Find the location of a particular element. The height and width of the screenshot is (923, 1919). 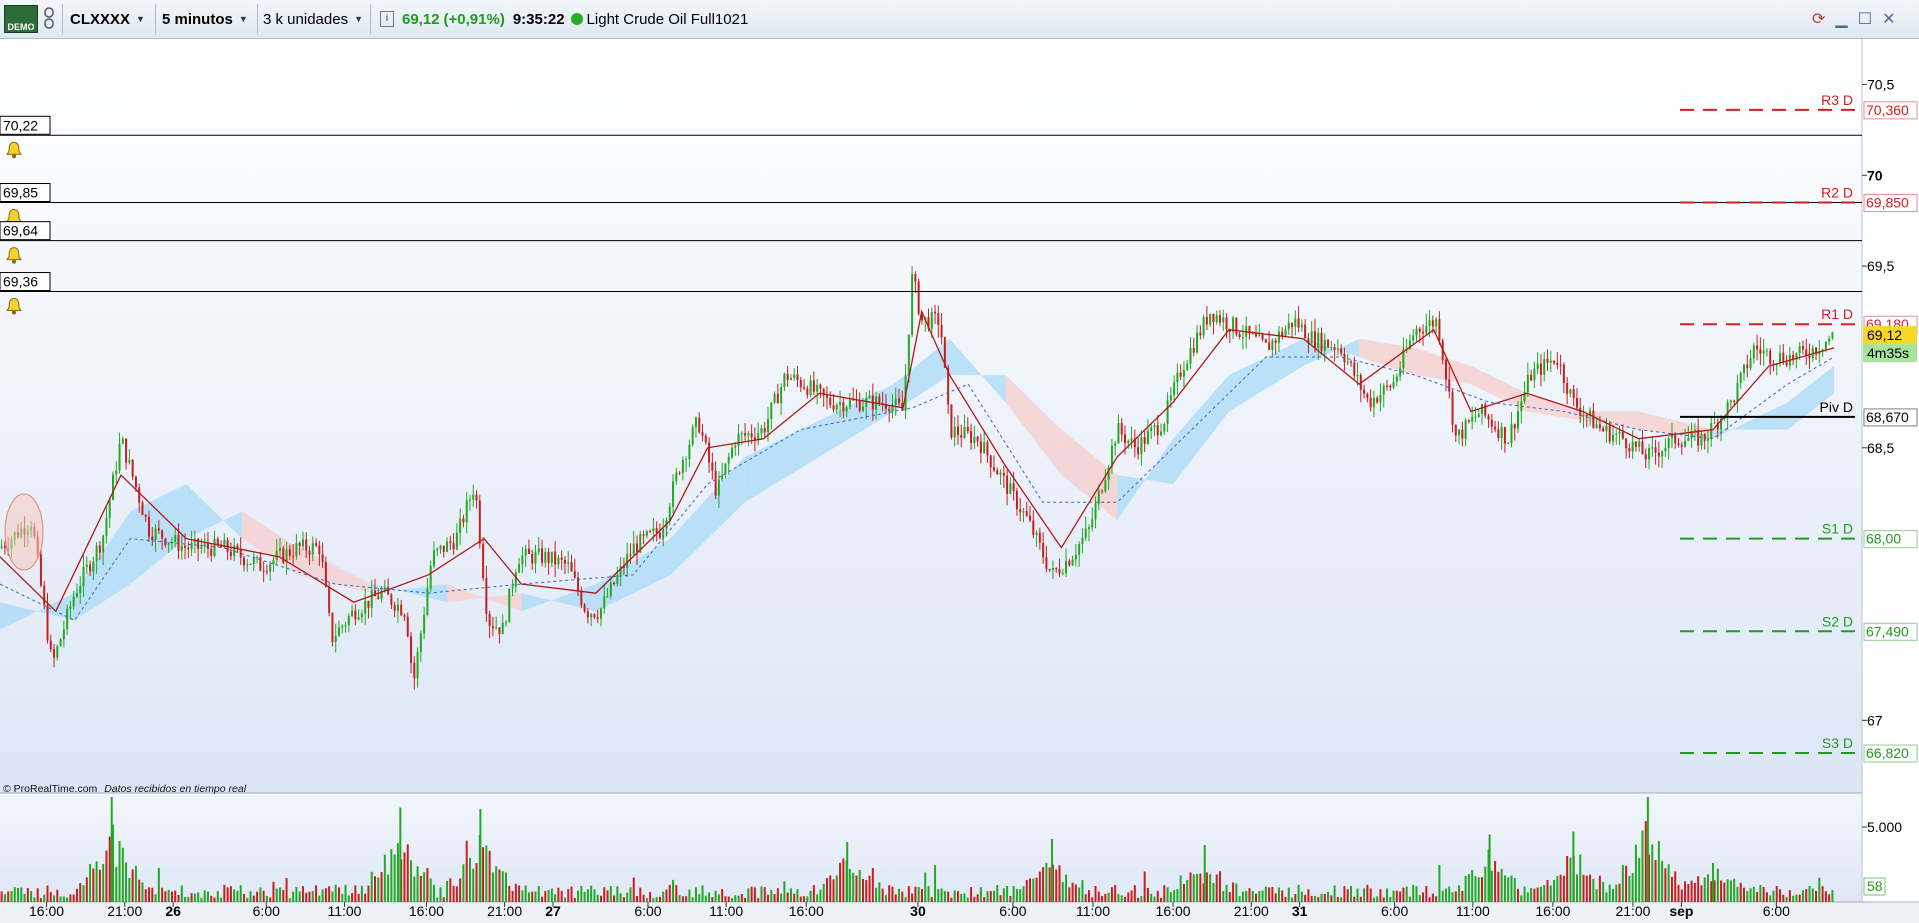

alert-label: 70,22 is located at coordinates (20, 125).